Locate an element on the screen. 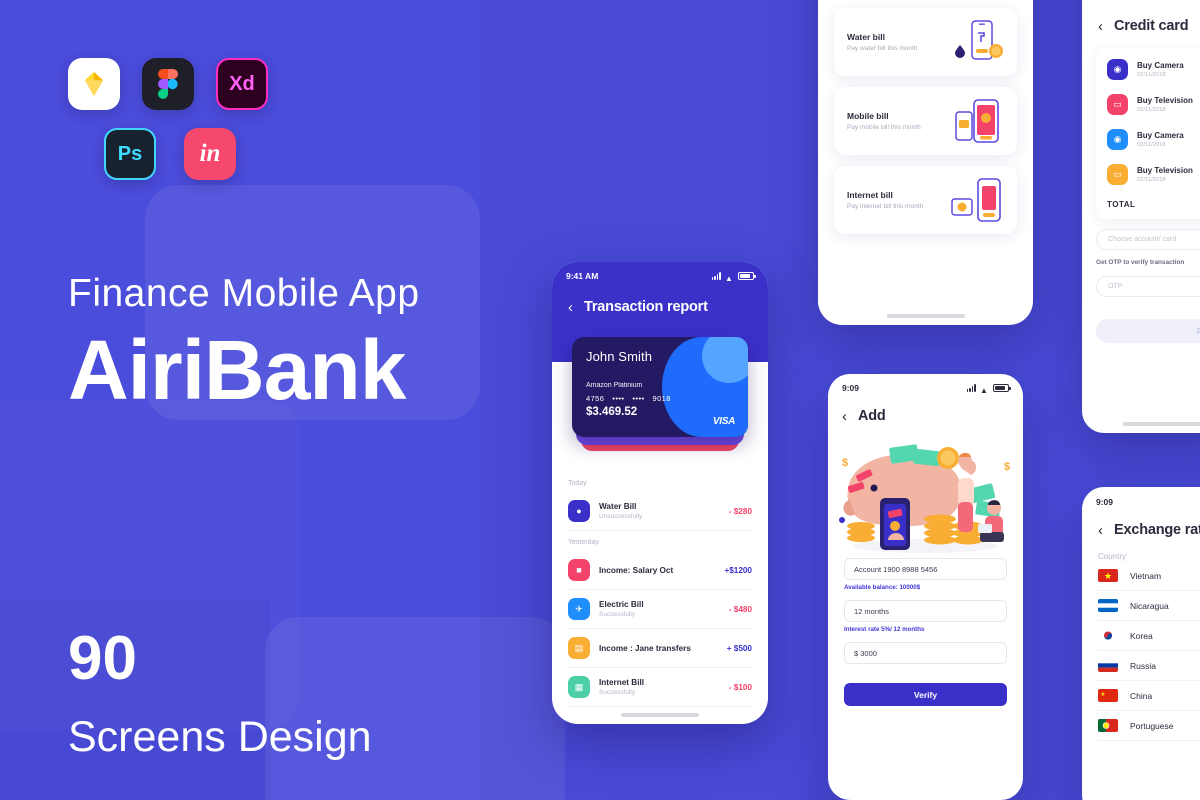  page-title: Credit card is located at coordinates (1151, 26).